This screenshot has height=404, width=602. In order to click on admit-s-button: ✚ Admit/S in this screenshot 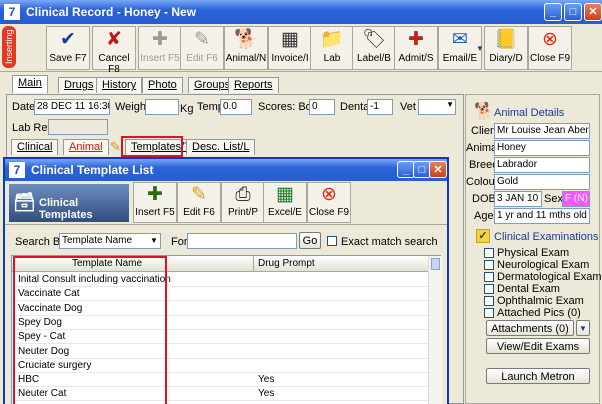, I will do `click(416, 48)`.